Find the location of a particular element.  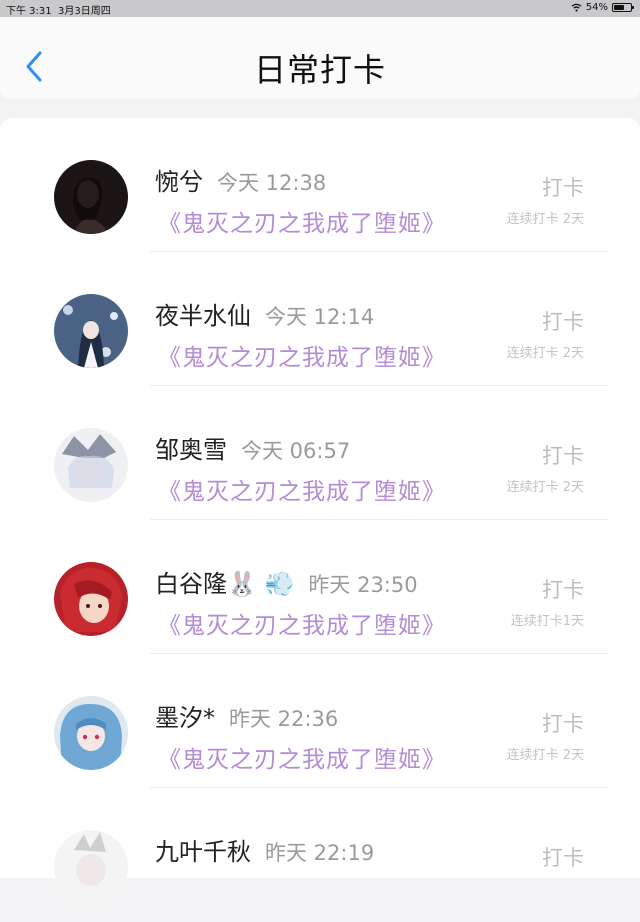

streak-label: 连续打卡1天 is located at coordinates (547, 621).